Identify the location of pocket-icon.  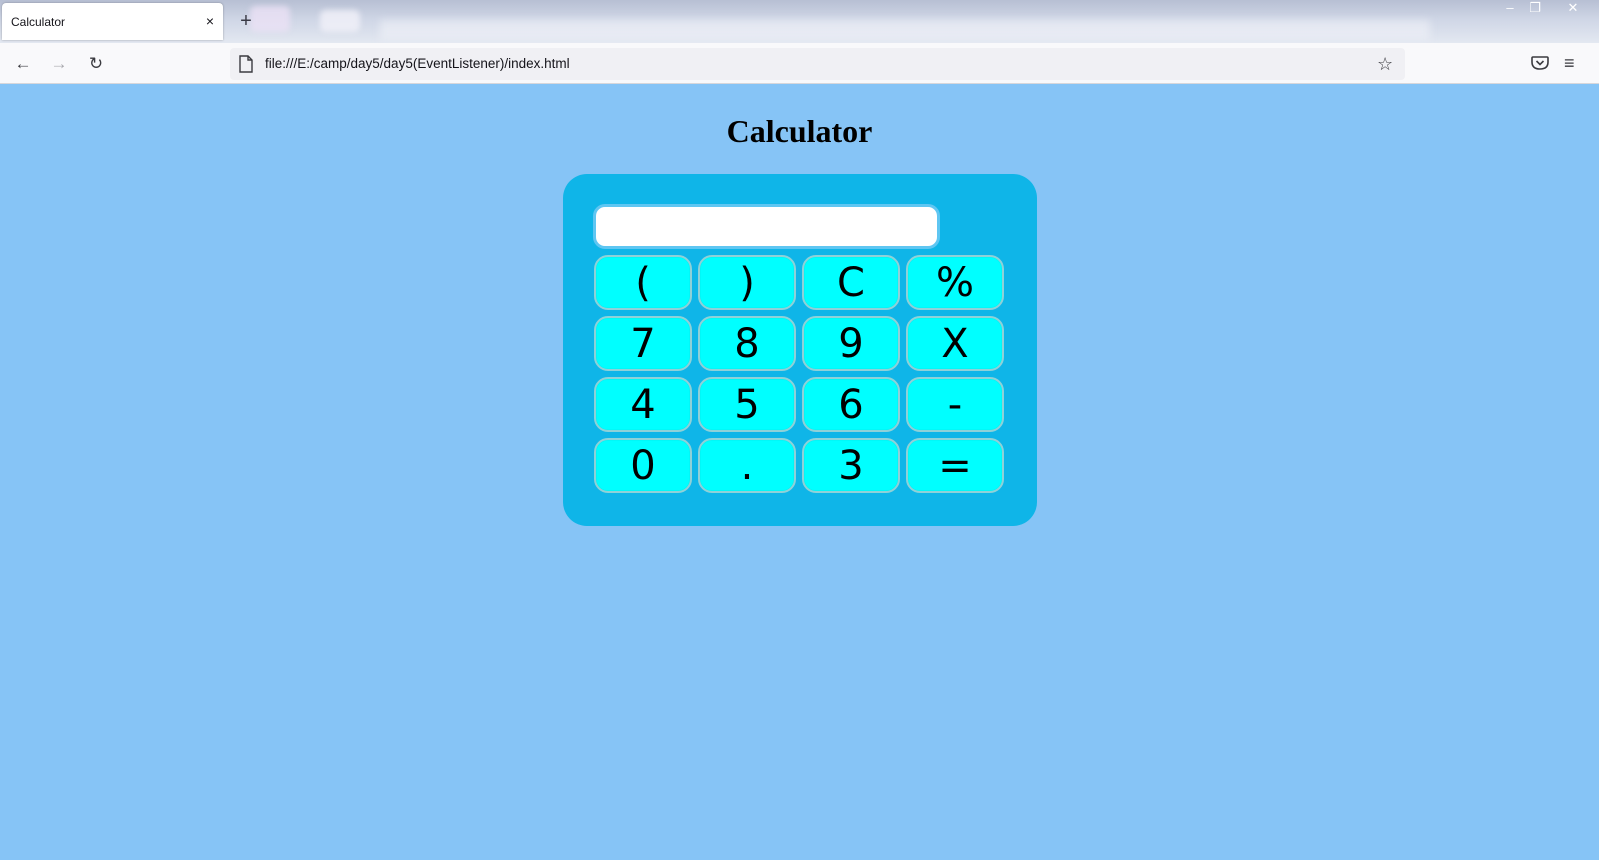
(1540, 63).